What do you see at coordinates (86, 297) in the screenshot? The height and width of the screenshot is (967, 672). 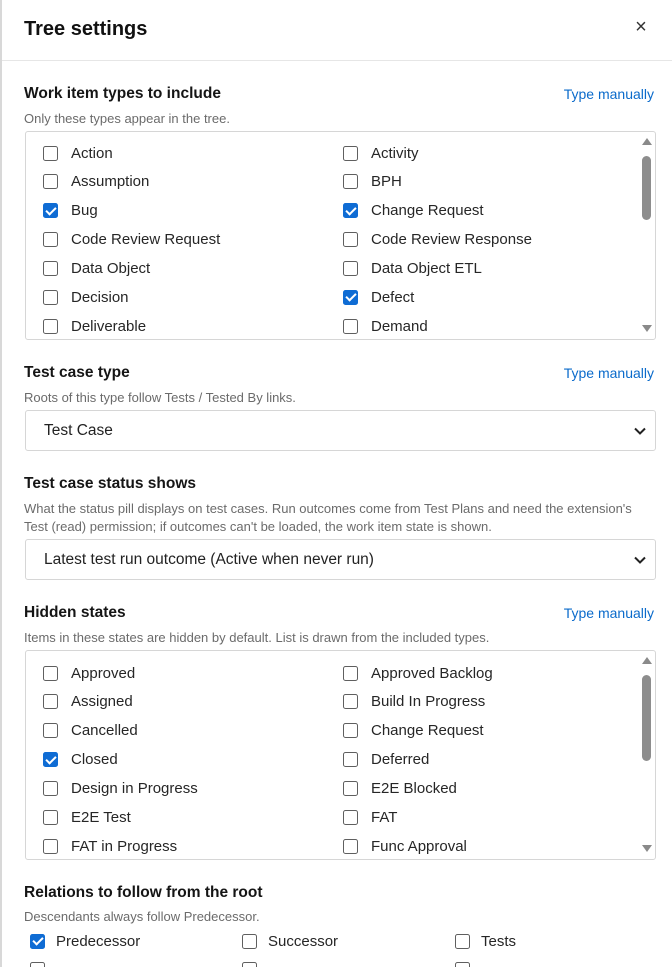 I see `work-item-type-option-decision: Decision` at bounding box center [86, 297].